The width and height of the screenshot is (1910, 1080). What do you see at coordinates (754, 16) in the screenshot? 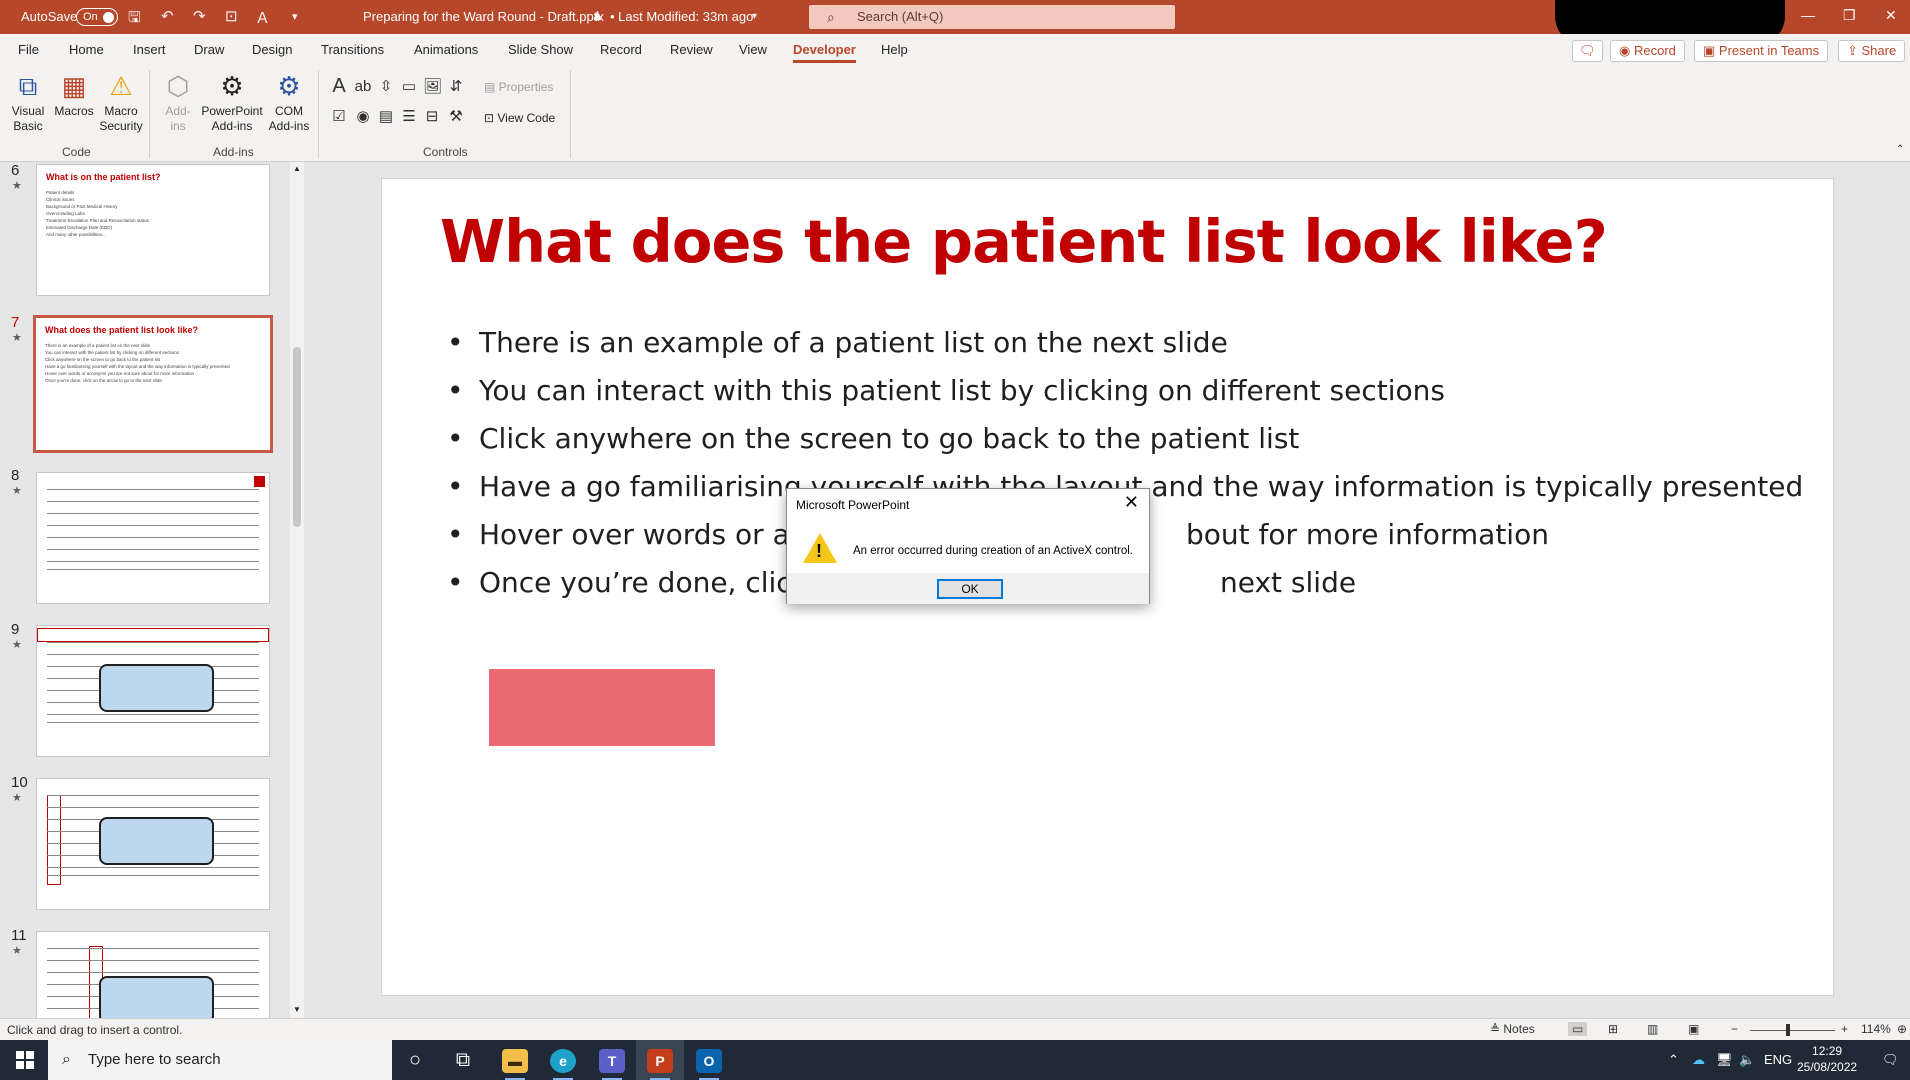
I see `chevron-down-icon: ▾` at bounding box center [754, 16].